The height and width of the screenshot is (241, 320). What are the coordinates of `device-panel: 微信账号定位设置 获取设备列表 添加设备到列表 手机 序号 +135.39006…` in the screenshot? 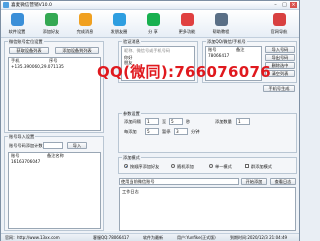 It's located at (54, 86).